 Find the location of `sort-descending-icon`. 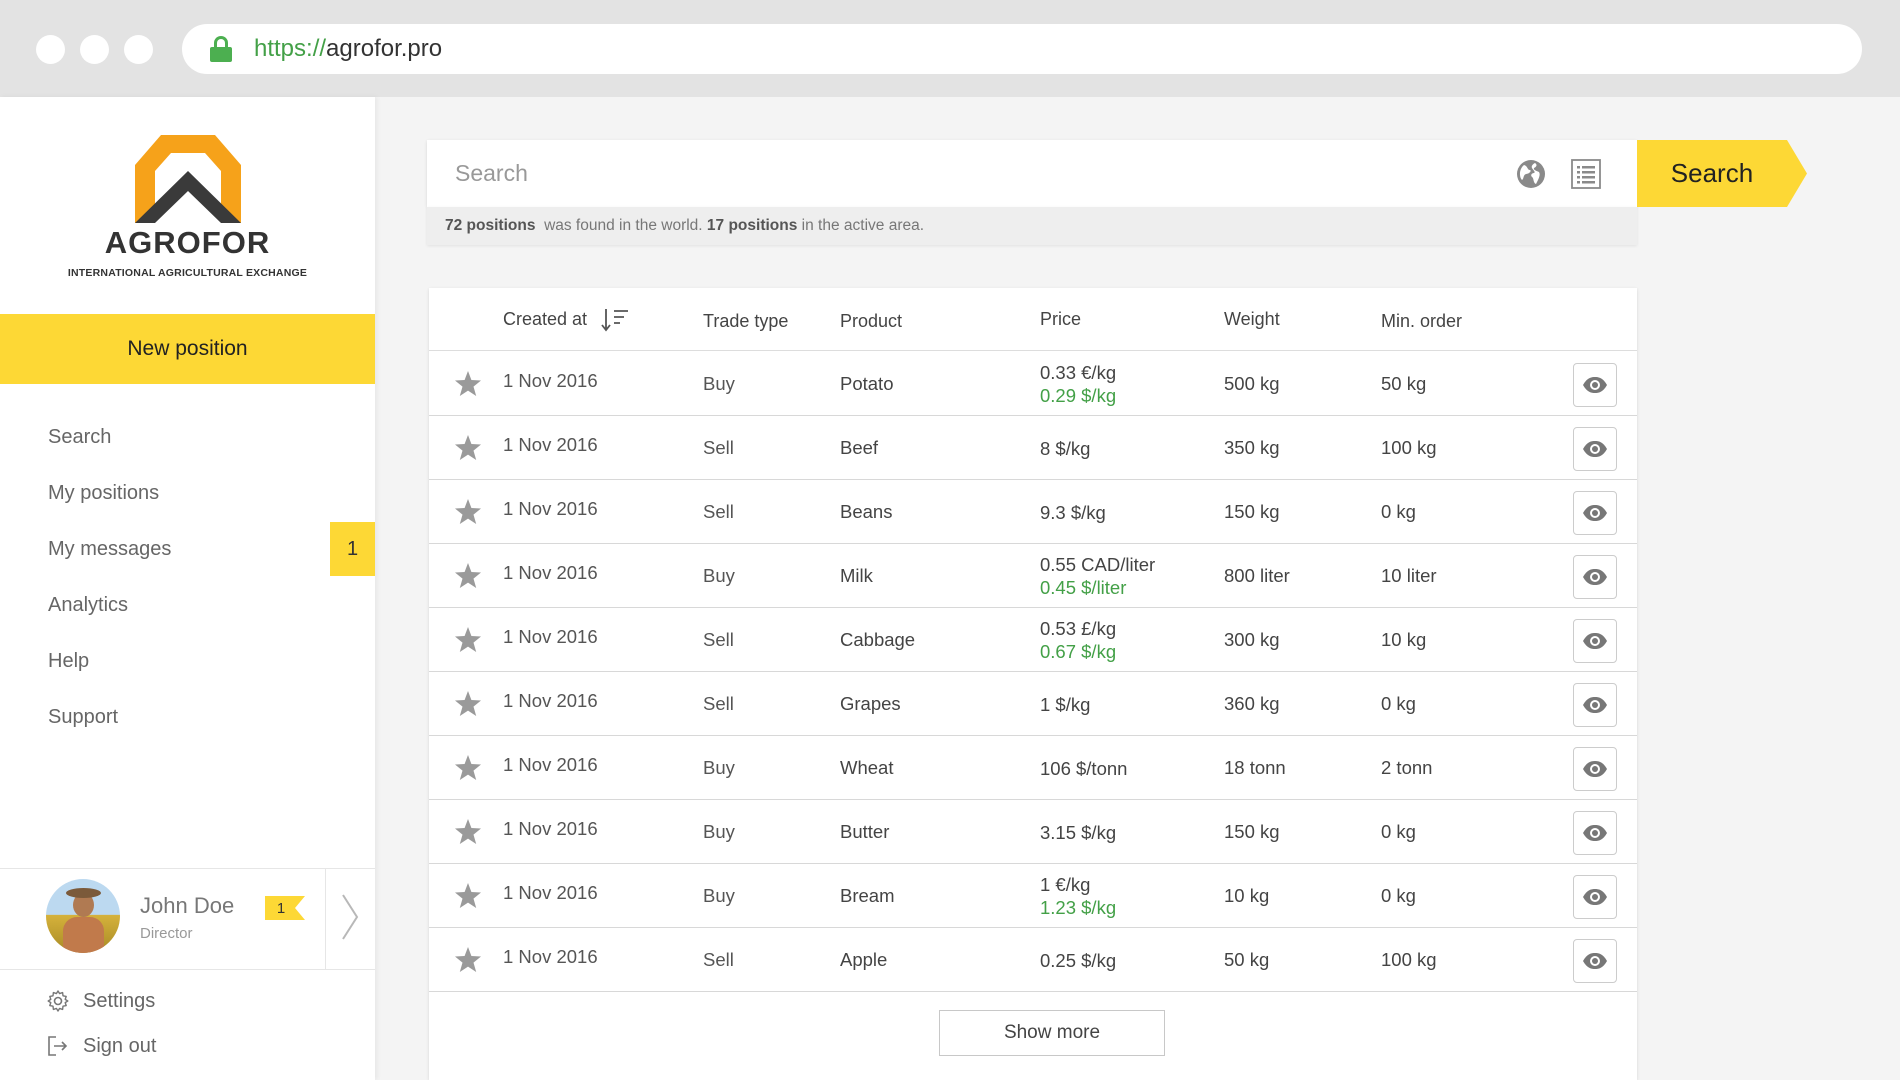

sort-descending-icon is located at coordinates (615, 320).